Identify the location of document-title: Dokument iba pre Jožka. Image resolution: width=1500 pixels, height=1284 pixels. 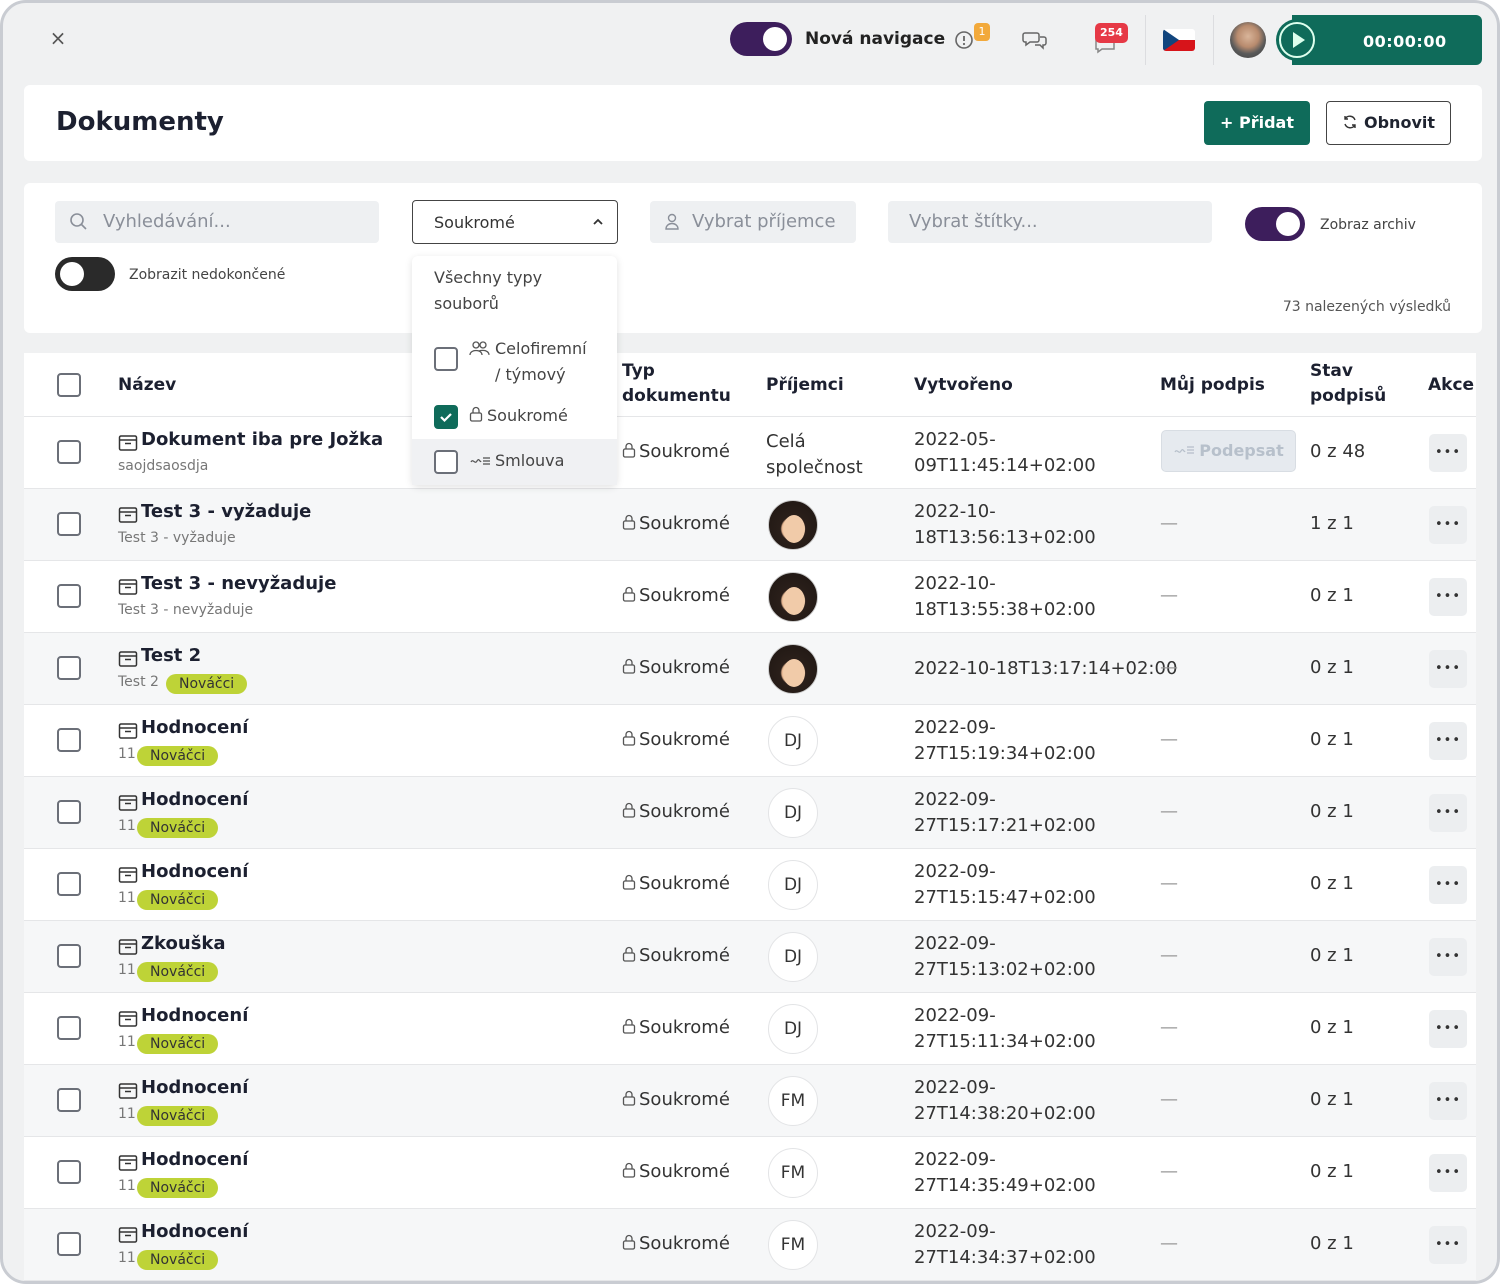
(262, 439).